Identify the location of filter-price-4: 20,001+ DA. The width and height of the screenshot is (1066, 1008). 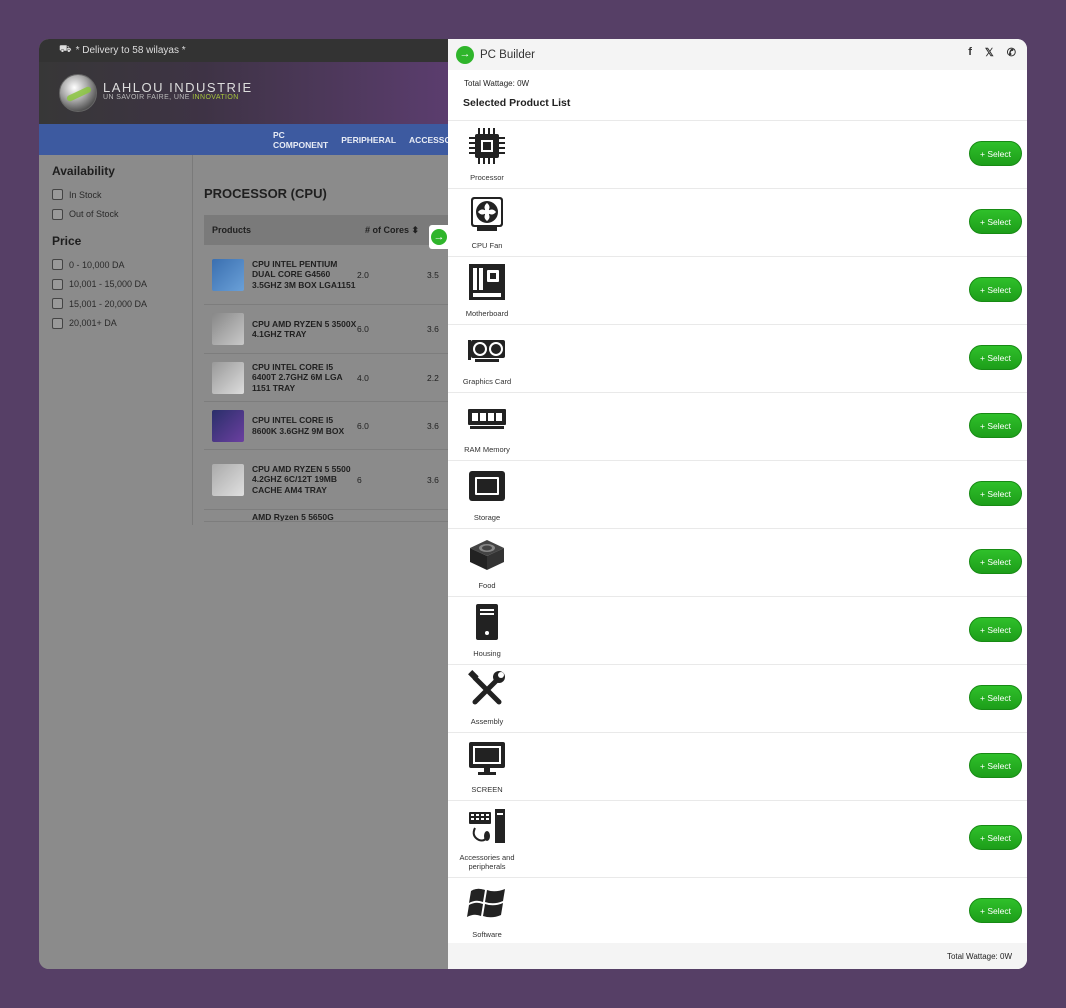
(122, 324).